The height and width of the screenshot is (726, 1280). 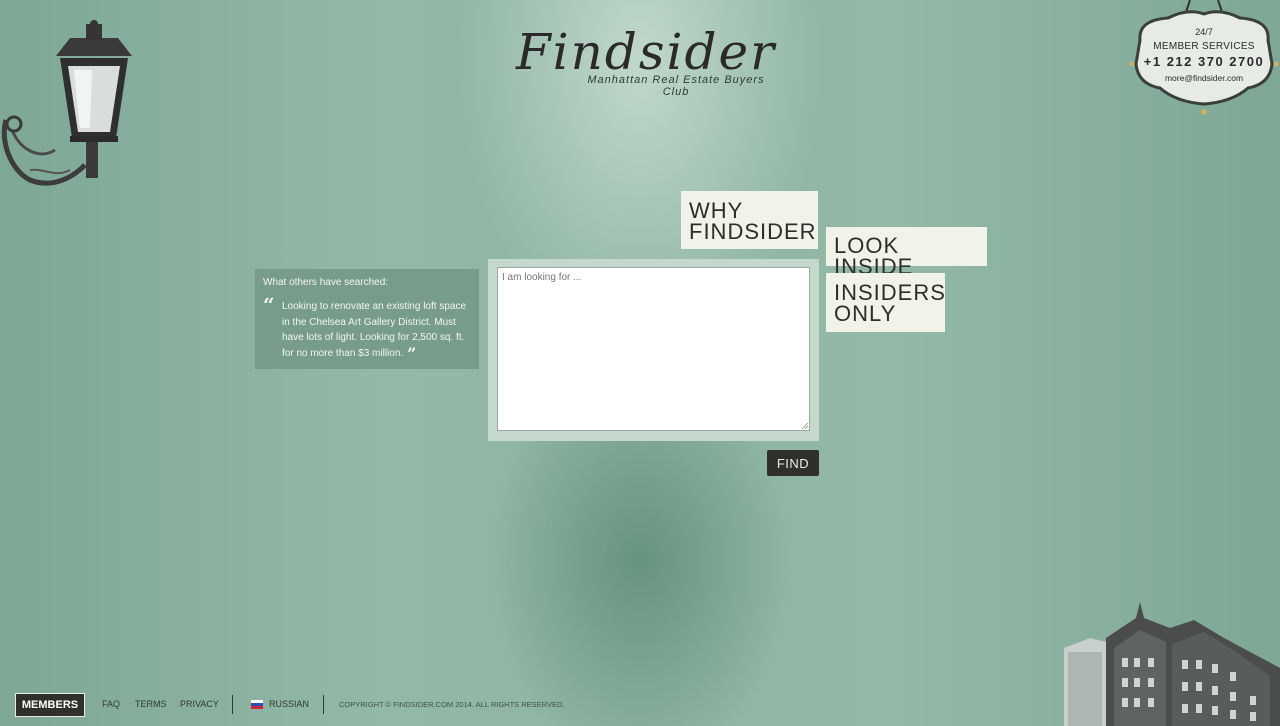 I want to click on building-illustration, so click(x=1172, y=664).